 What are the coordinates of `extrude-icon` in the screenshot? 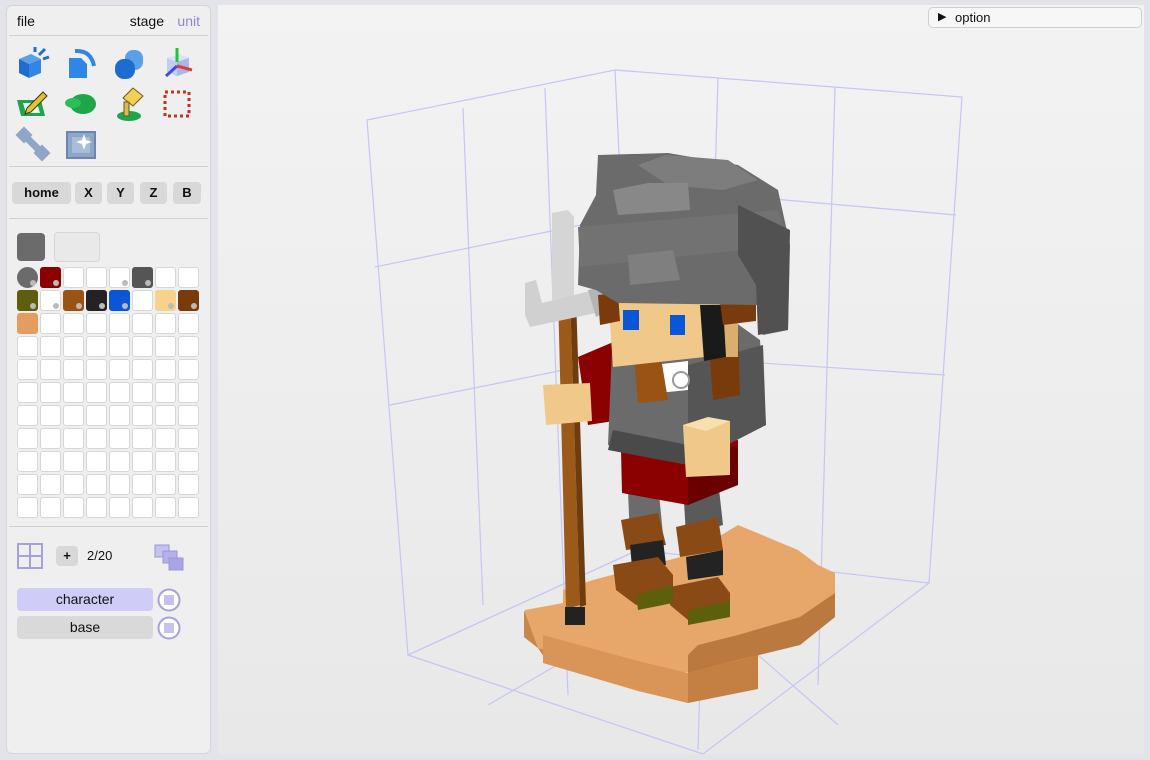 It's located at (81, 64).